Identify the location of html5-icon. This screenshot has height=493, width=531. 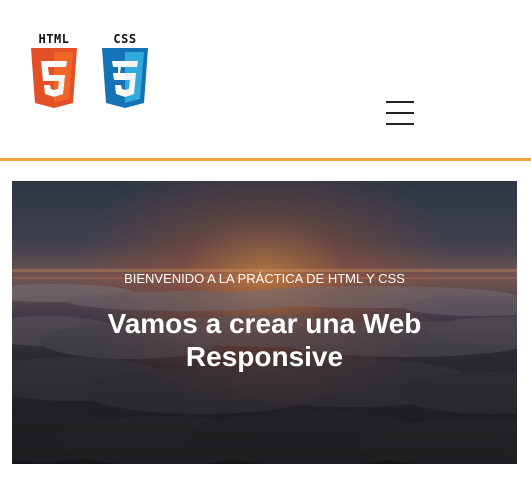
(54, 78).